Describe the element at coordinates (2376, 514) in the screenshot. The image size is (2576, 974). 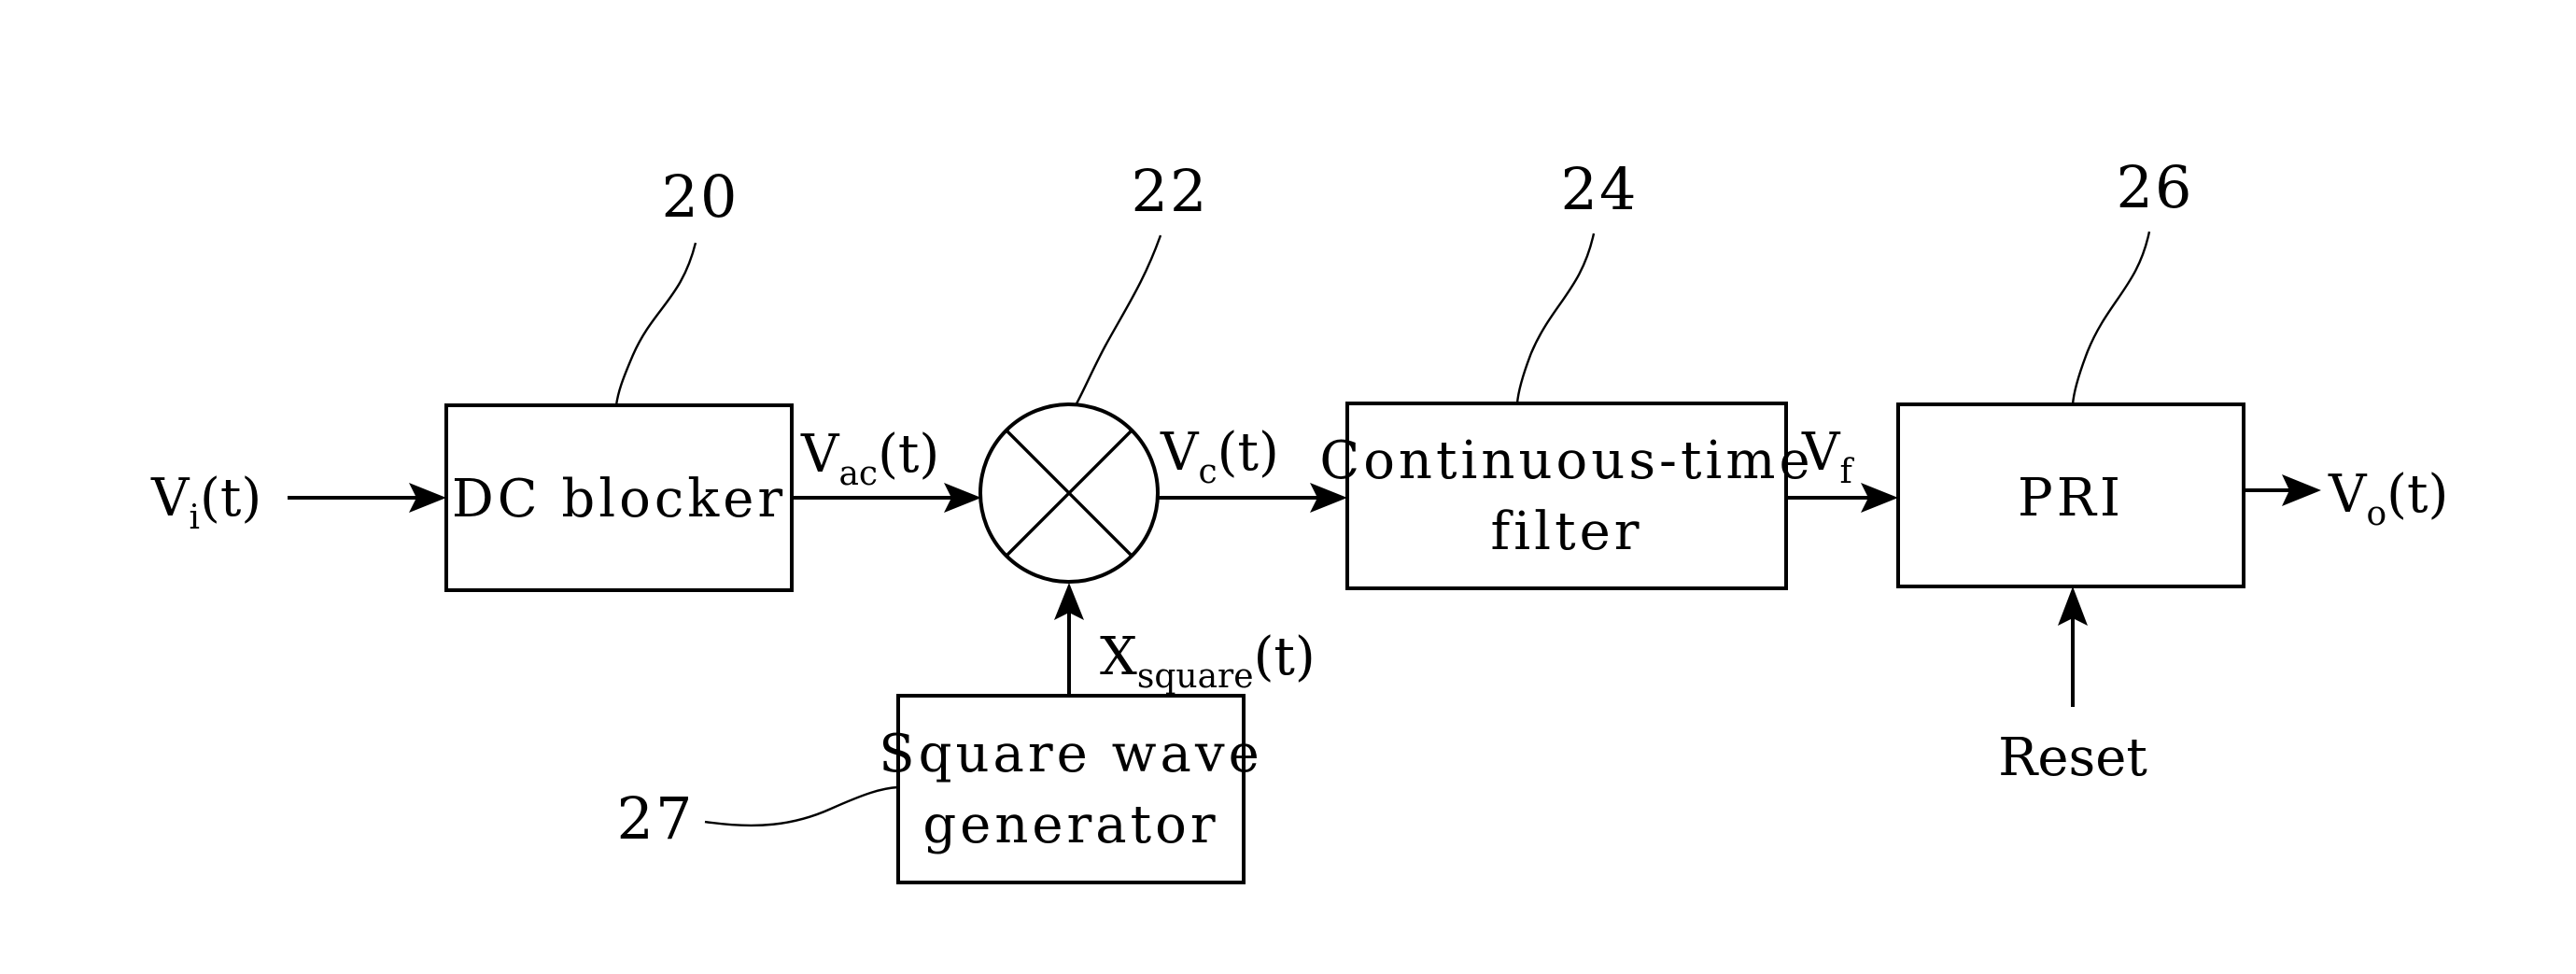
I see `signal-label-output-sub: o` at that location.